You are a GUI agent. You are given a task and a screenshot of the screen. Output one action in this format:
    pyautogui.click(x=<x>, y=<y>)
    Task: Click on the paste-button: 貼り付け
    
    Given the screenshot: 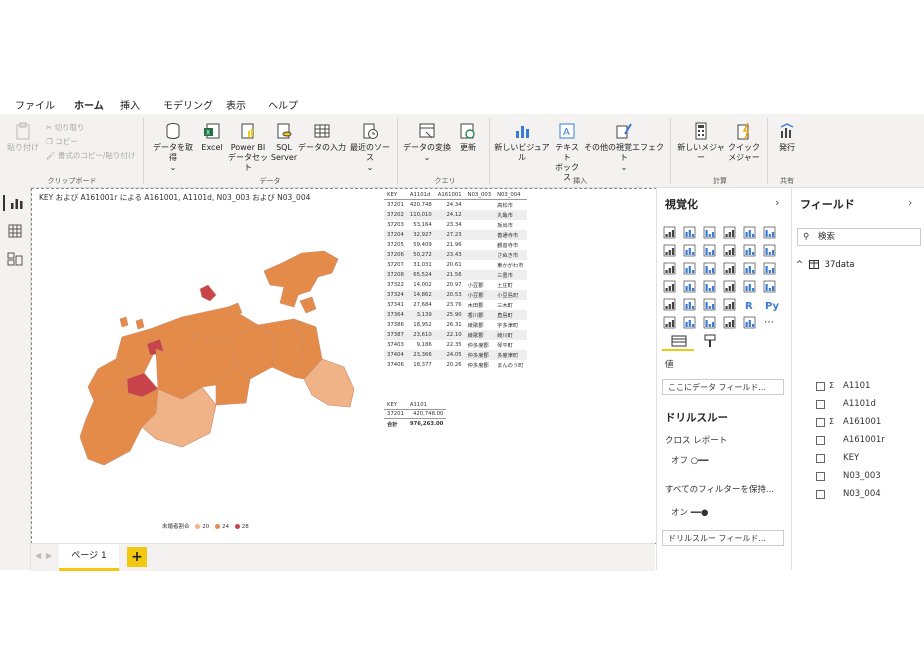 What is the action you would take?
    pyautogui.click(x=23, y=137)
    